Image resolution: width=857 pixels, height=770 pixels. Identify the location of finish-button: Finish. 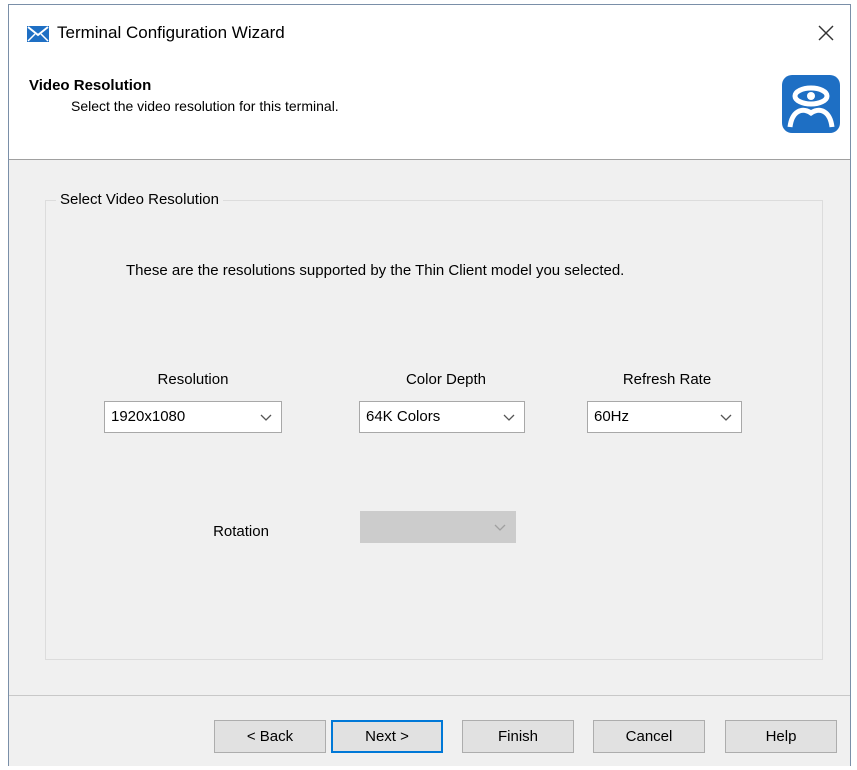
(518, 736).